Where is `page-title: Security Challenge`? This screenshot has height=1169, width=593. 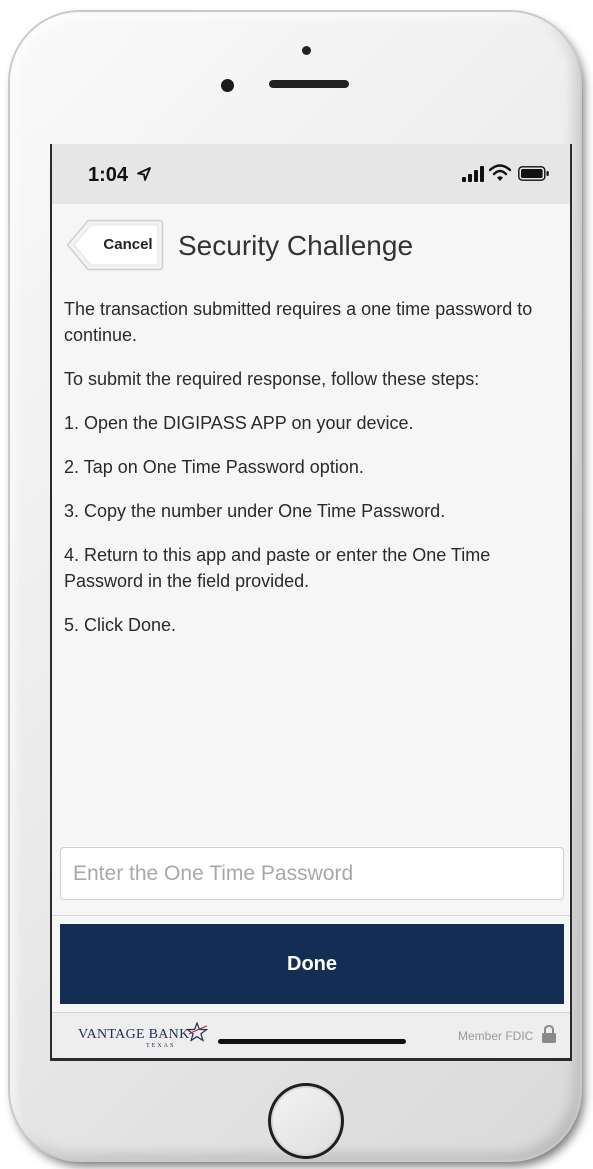
page-title: Security Challenge is located at coordinates (296, 245).